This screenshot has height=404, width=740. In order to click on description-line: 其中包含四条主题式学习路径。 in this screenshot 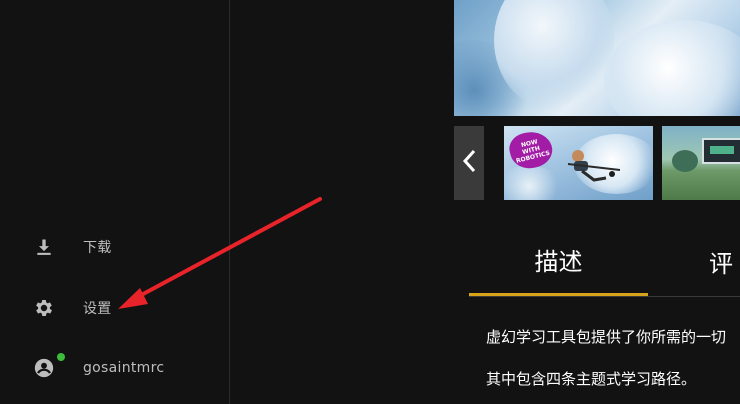, I will do `click(591, 379)`.